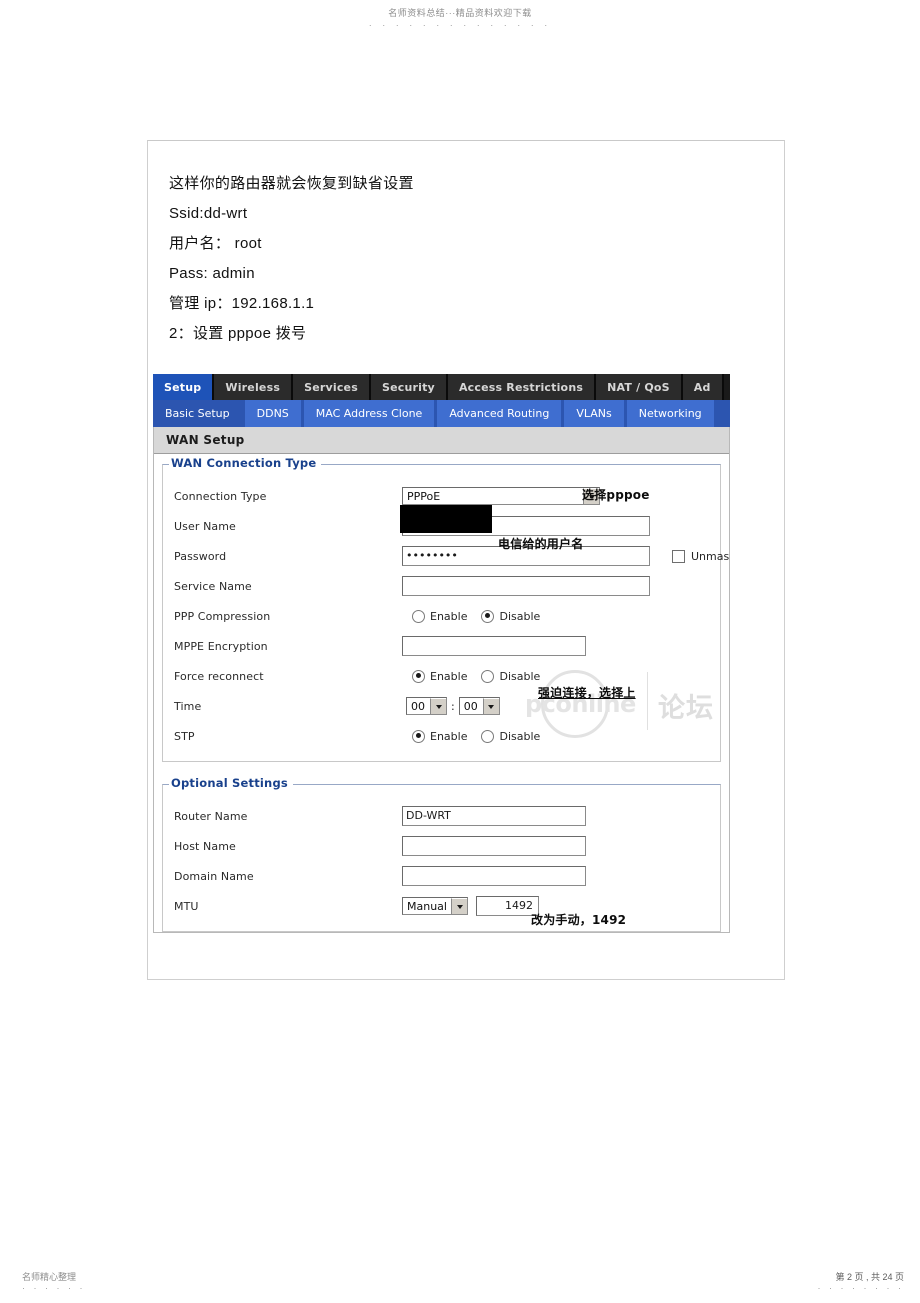 The width and height of the screenshot is (920, 1303). I want to click on row-user-name: User Name, so click(441, 523).